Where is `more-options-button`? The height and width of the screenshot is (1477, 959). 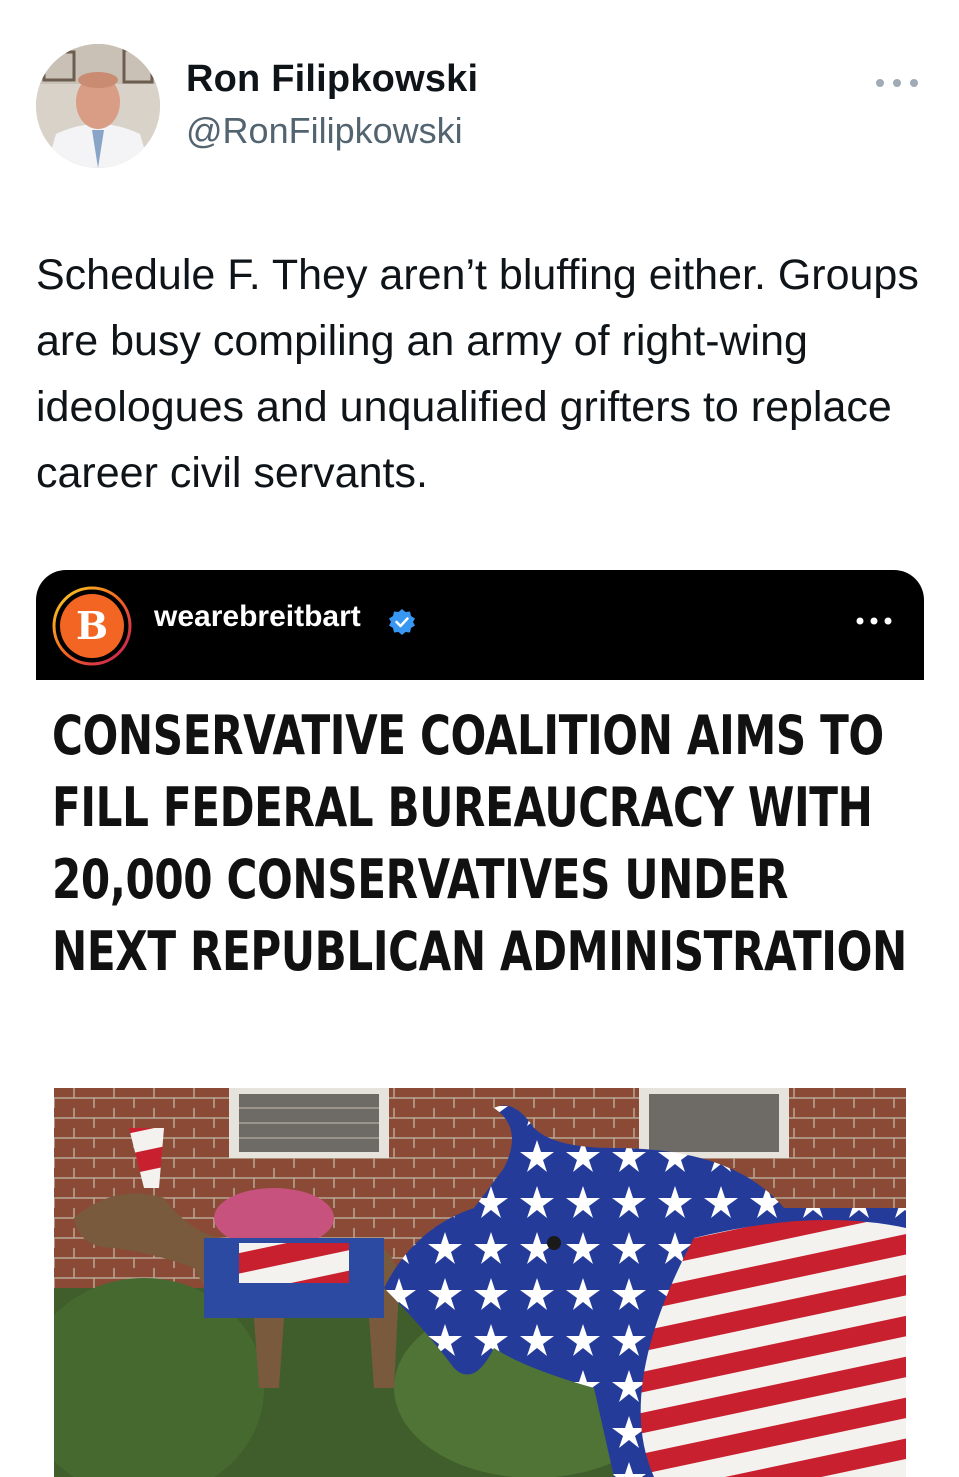 more-options-button is located at coordinates (897, 83).